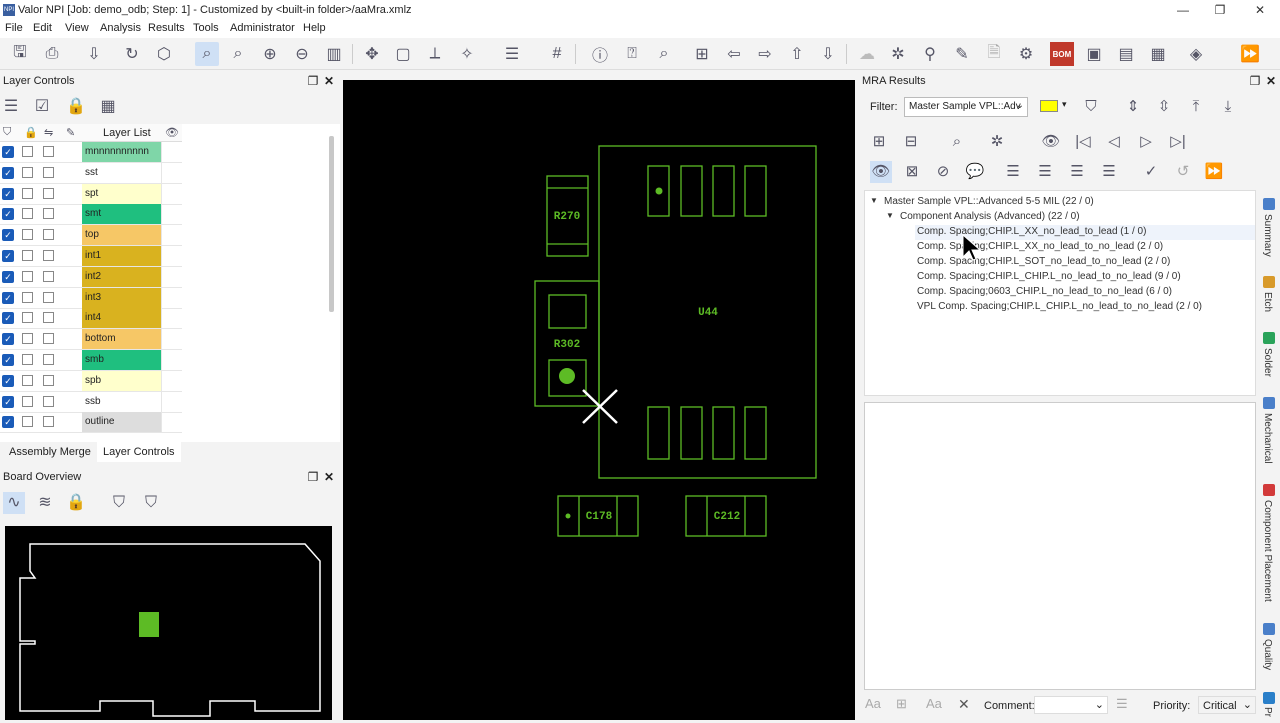 The width and height of the screenshot is (1280, 723). I want to click on wave-icon: ∿, so click(14, 503).